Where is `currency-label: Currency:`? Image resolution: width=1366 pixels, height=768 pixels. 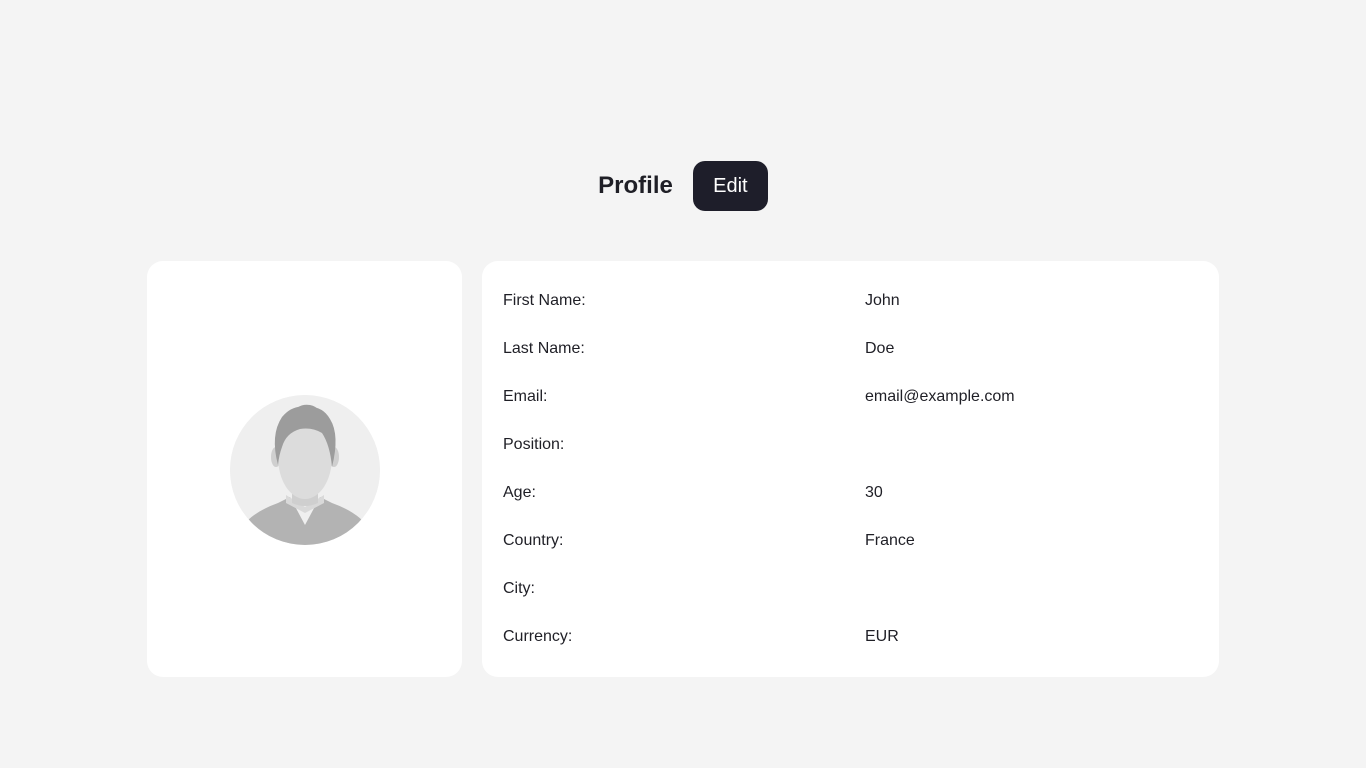 currency-label: Currency: is located at coordinates (538, 636).